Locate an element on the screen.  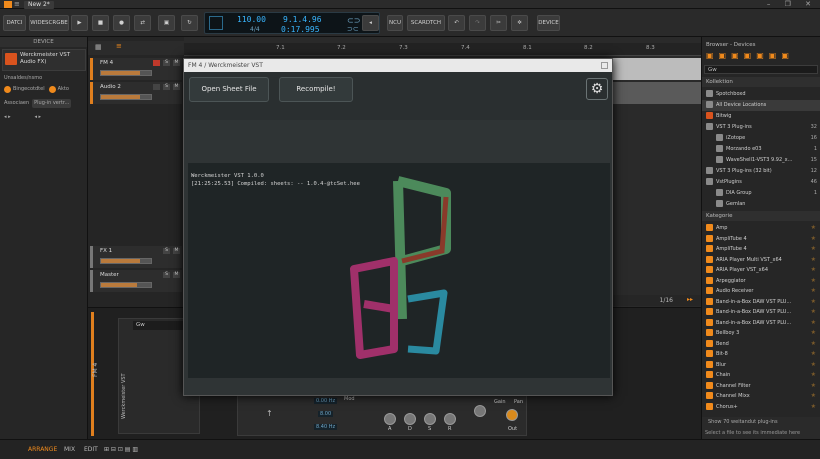
sustain-knob is located at coordinates (430, 419).